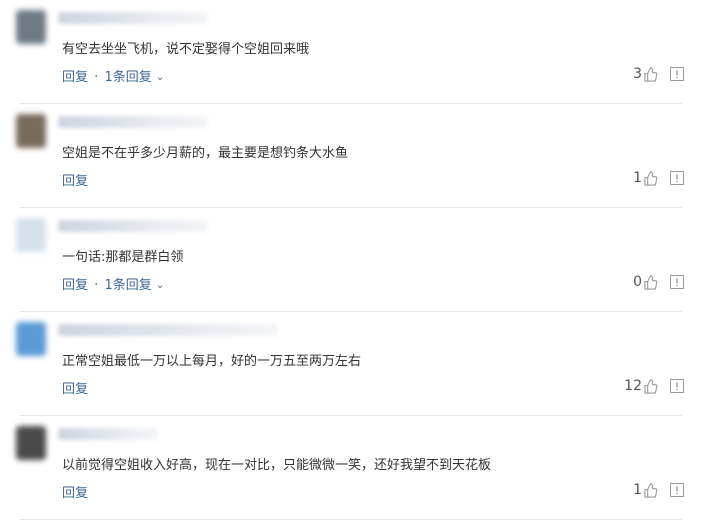 The width and height of the screenshot is (710, 522). Describe the element at coordinates (637, 282) in the screenshot. I see `like-count: 0` at that location.